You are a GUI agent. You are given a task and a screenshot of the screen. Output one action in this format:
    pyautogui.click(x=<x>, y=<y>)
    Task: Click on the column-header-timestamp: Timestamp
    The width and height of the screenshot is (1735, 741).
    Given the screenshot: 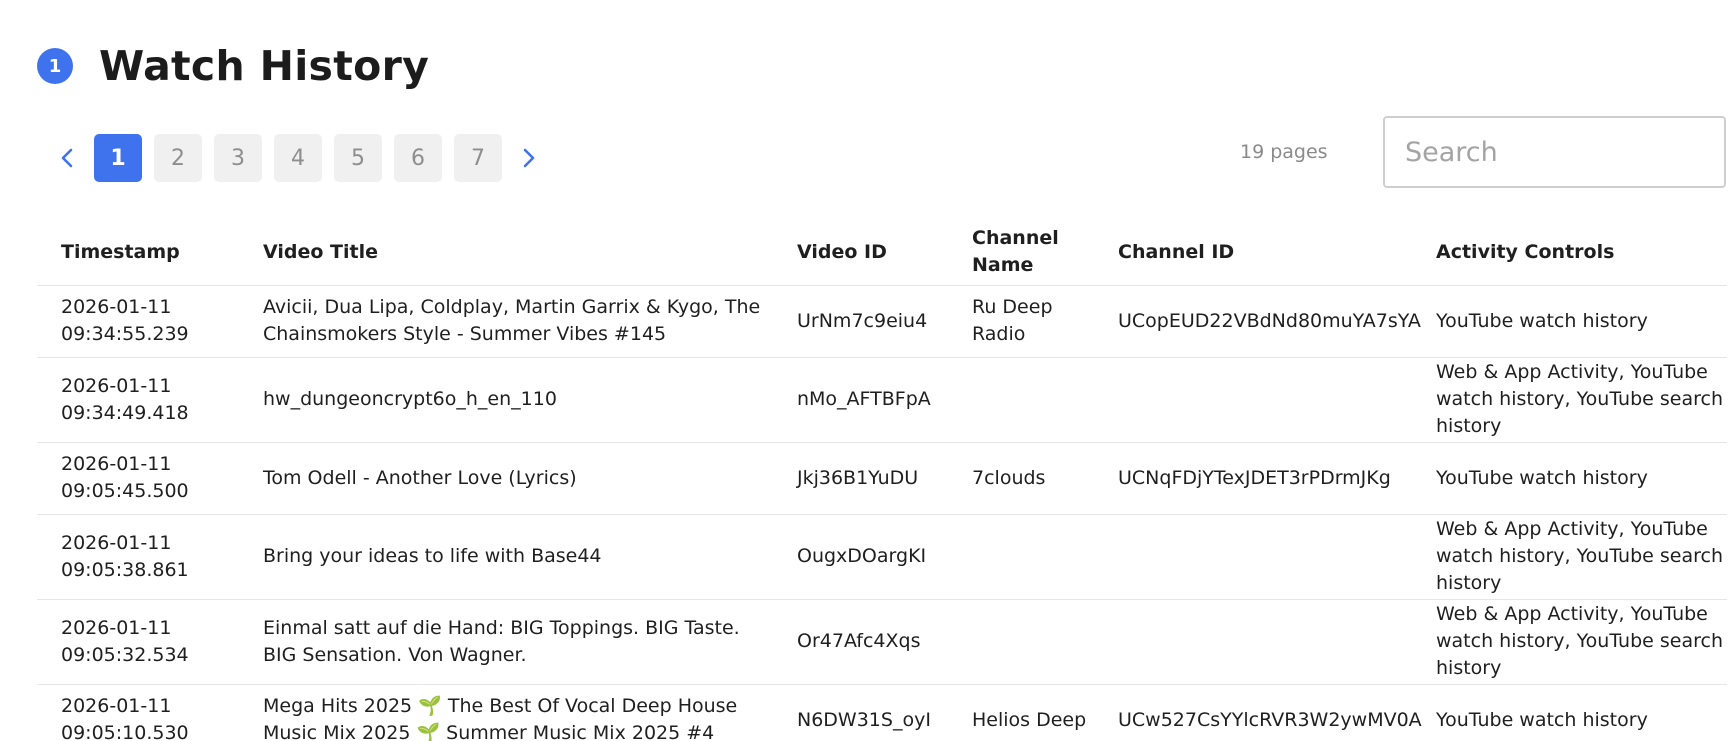 What is the action you would take?
    pyautogui.click(x=138, y=253)
    